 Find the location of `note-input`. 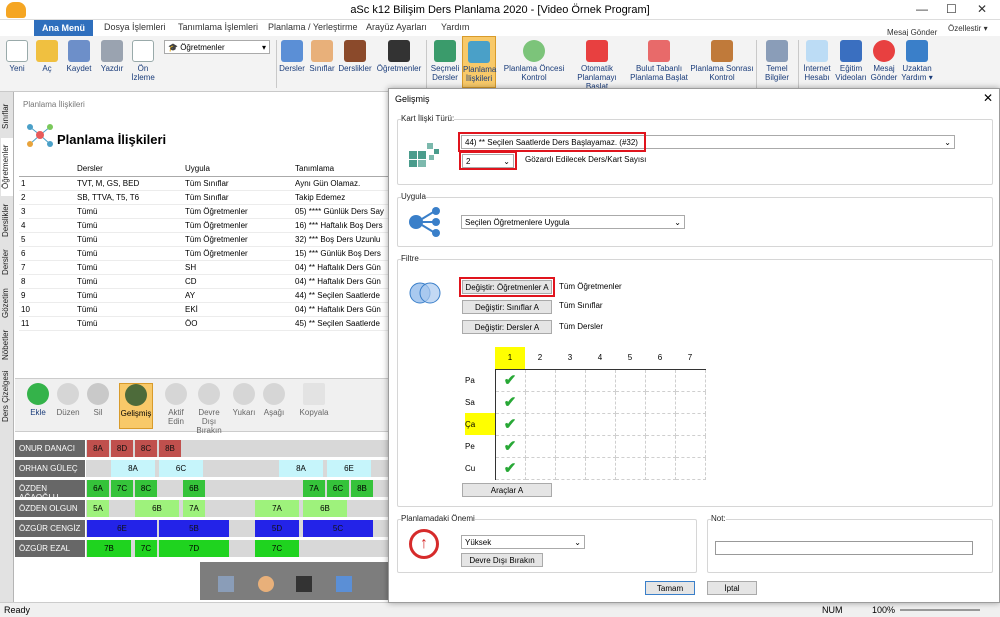

note-input is located at coordinates (844, 548).